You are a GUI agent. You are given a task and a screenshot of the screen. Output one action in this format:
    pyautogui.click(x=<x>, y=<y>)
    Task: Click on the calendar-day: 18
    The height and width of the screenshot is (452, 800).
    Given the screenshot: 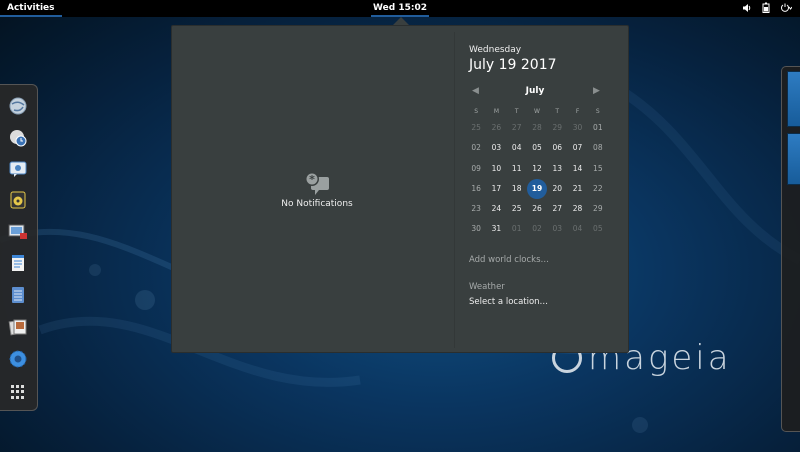 What is the action you would take?
    pyautogui.click(x=517, y=189)
    